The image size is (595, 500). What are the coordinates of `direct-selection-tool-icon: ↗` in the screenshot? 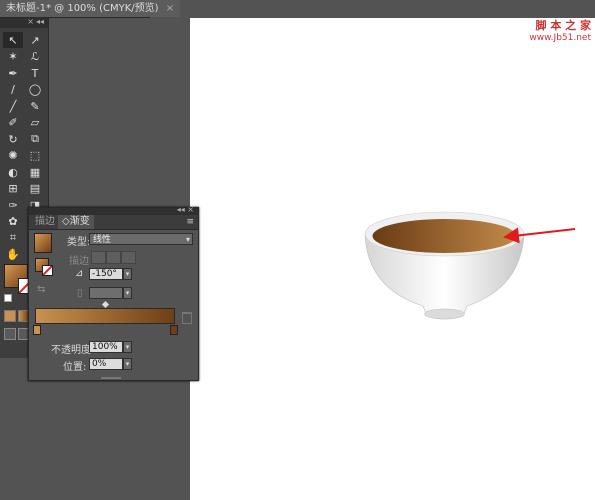 It's located at (35, 40).